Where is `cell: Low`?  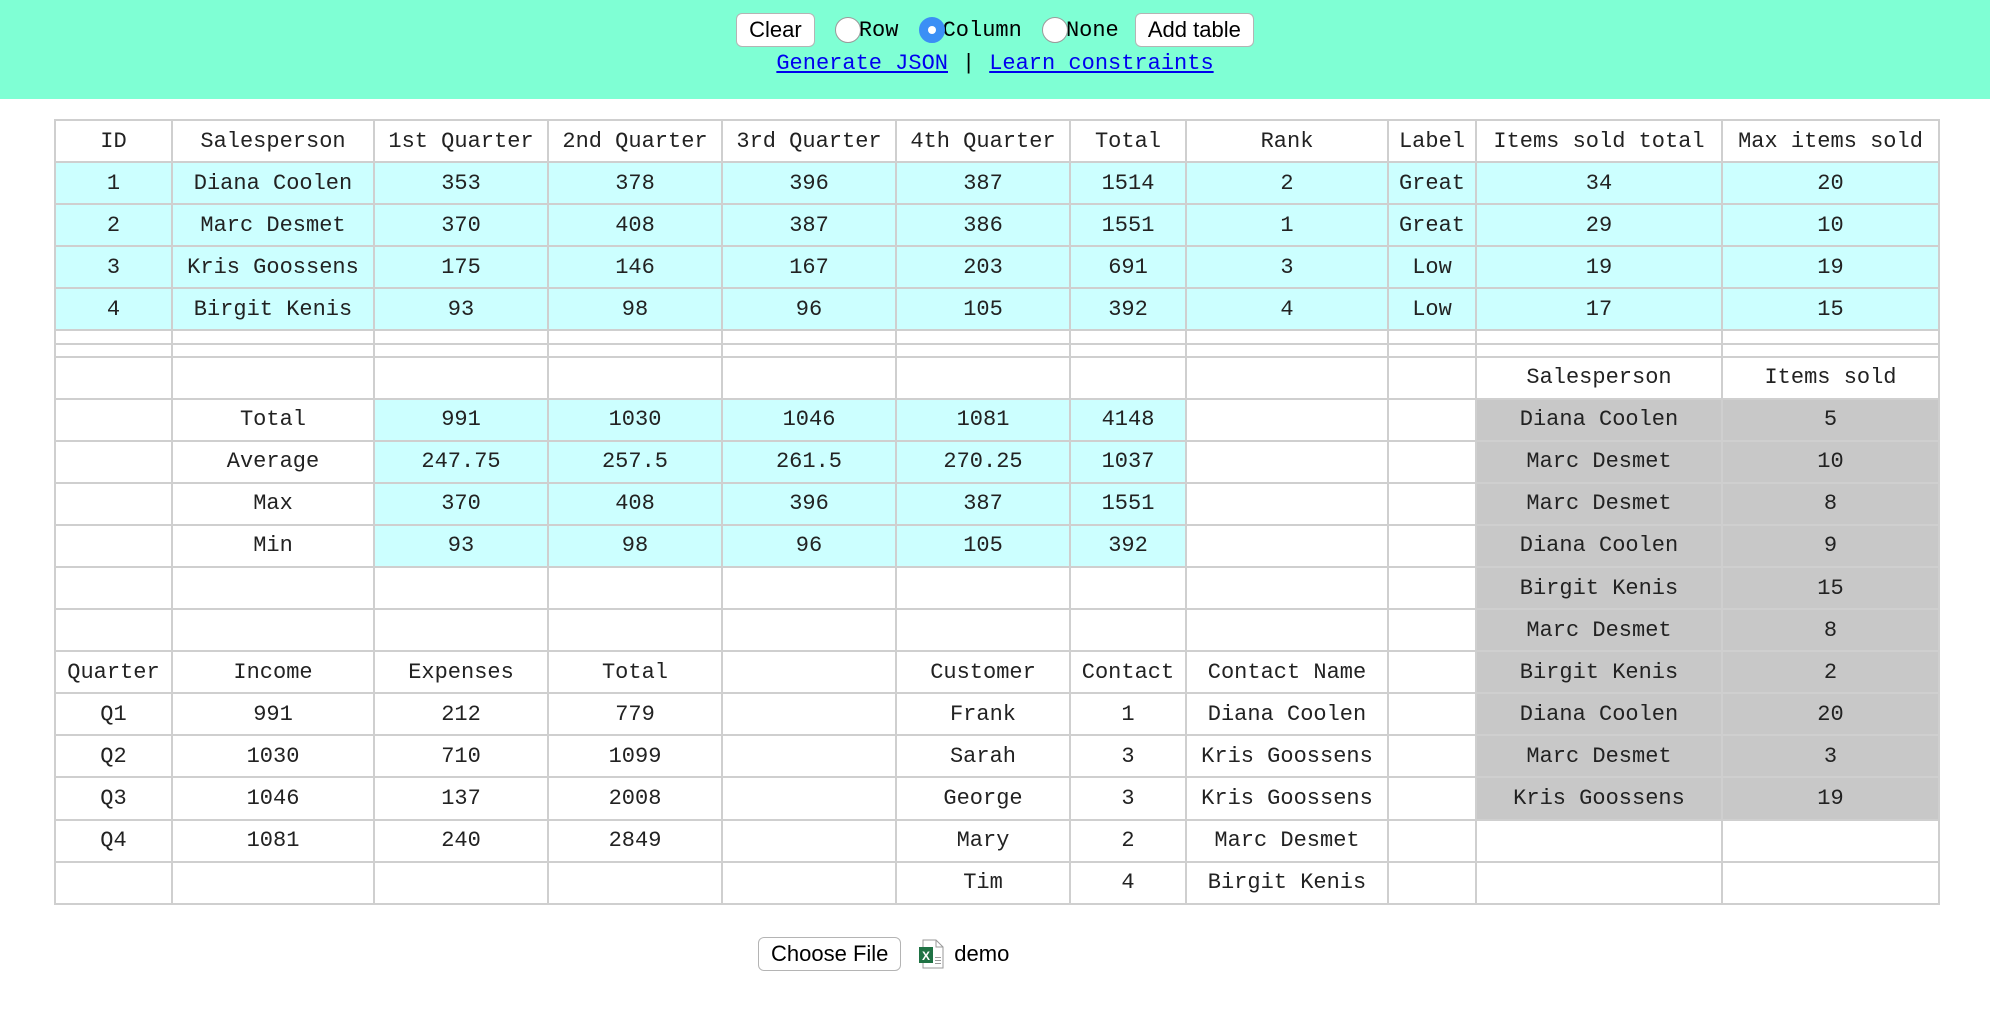
cell: Low is located at coordinates (1432, 267).